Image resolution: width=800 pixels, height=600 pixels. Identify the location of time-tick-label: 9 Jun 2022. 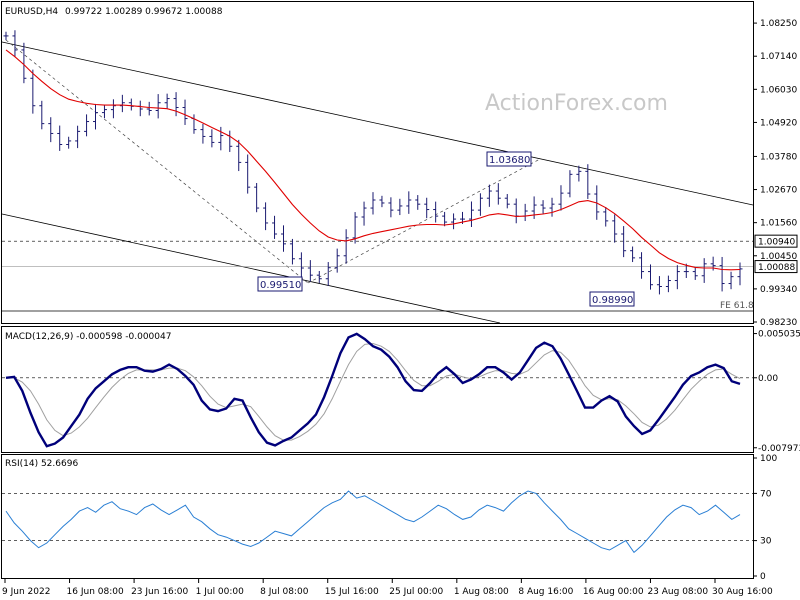
(26, 592).